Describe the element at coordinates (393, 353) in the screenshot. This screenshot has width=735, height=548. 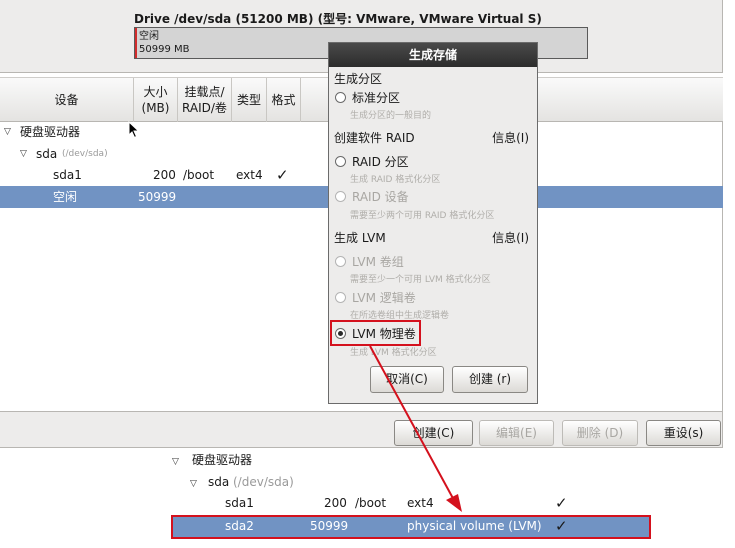
I see `desc-lvm-pv: 生成 LVM 格式化分区` at that location.